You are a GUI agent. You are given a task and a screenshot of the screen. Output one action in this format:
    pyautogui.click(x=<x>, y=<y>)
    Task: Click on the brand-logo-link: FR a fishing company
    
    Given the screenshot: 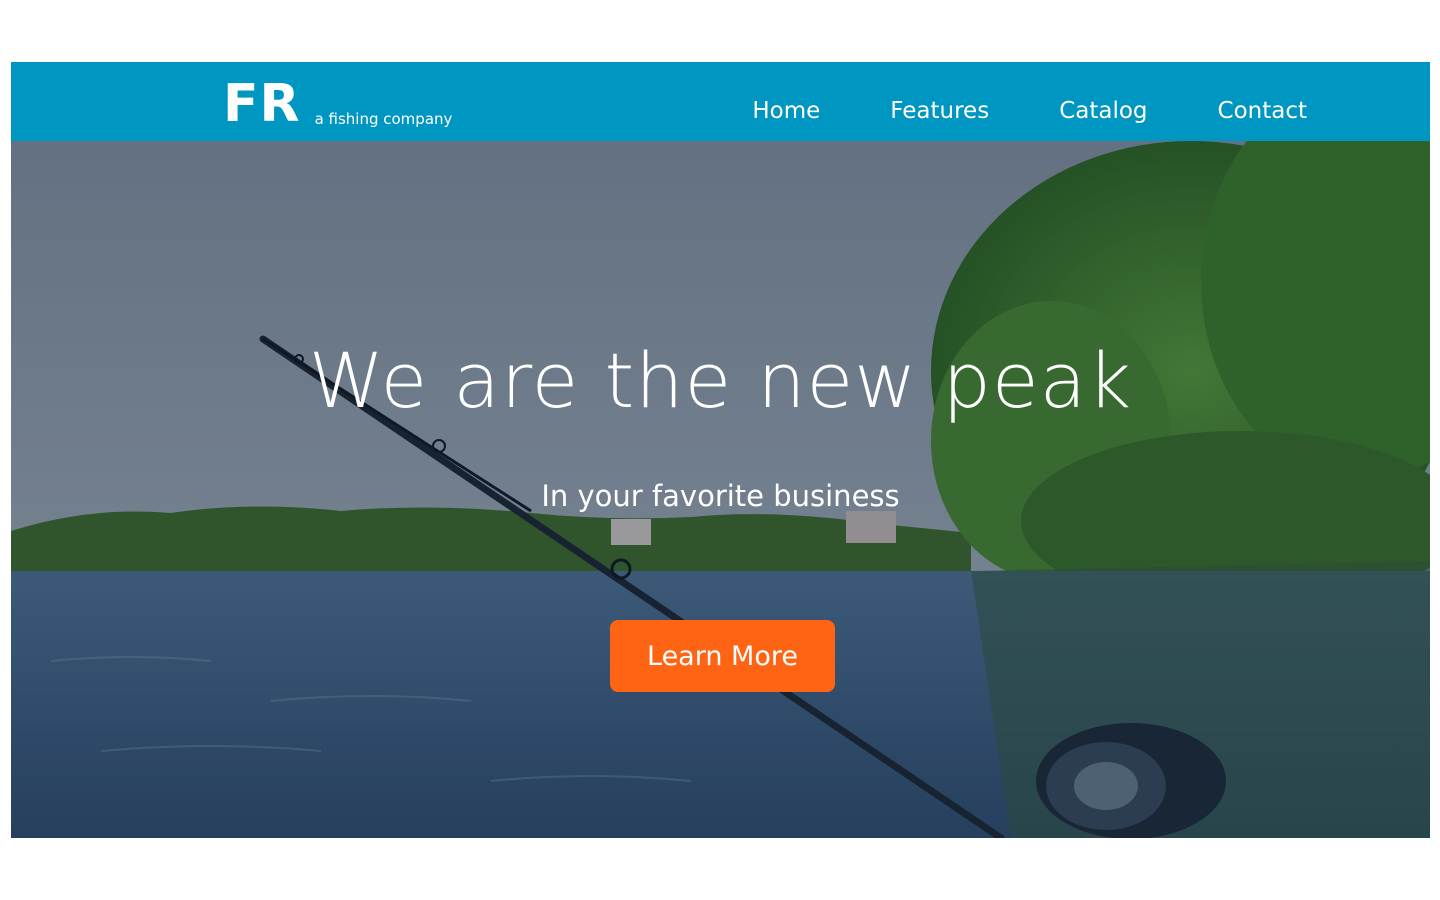 What is the action you would take?
    pyautogui.click(x=337, y=104)
    